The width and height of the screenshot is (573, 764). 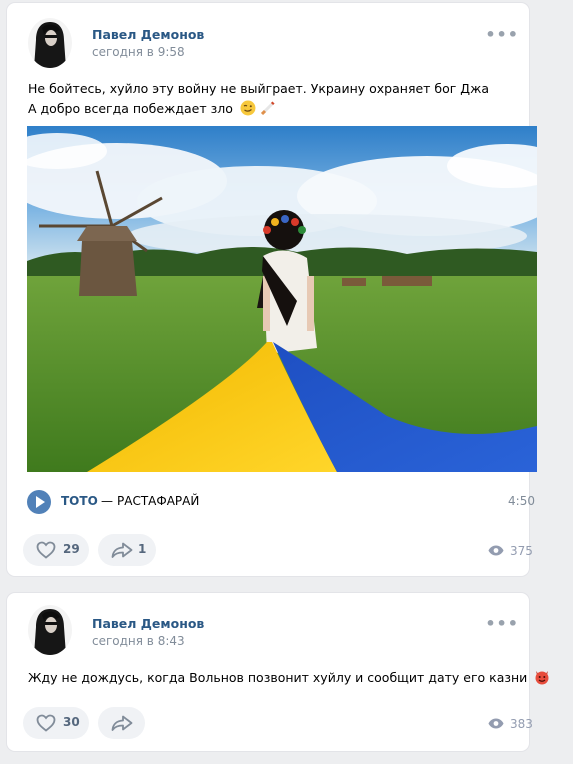 What do you see at coordinates (158, 501) in the screenshot?
I see `audio-title: РАСТАФАРАЙ` at bounding box center [158, 501].